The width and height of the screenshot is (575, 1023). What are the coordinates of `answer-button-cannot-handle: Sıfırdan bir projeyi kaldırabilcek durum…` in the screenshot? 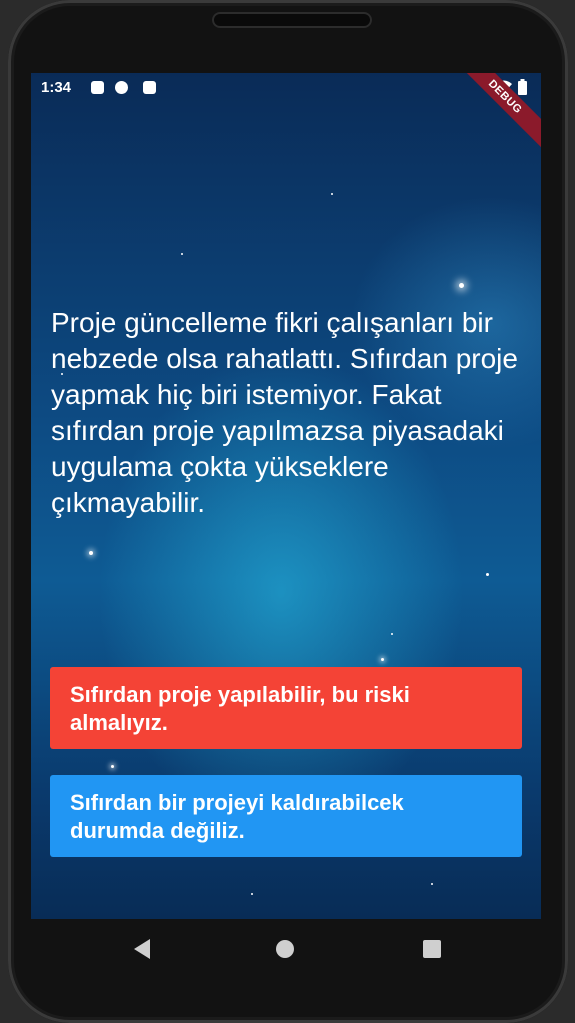 It's located at (286, 816).